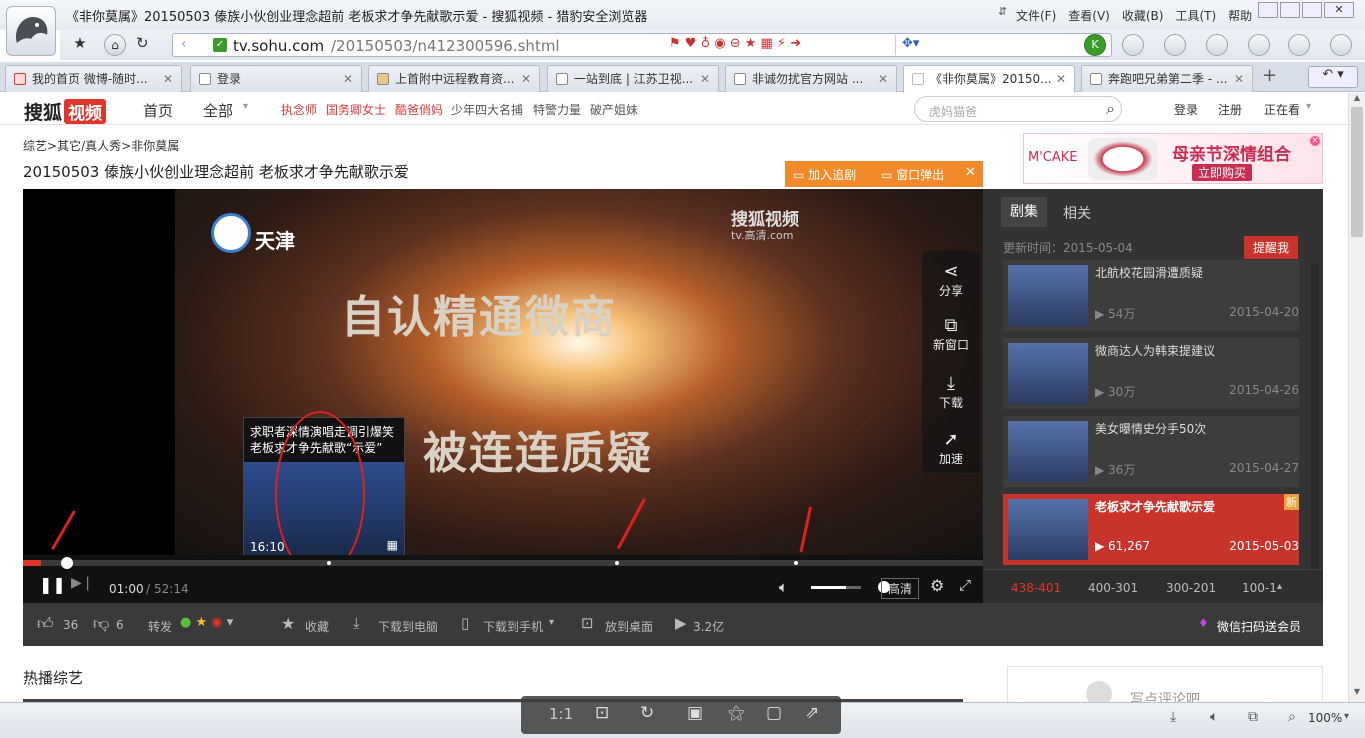 The image size is (1365, 738). What do you see at coordinates (1268, 10) in the screenshot?
I see `skin-icon` at bounding box center [1268, 10].